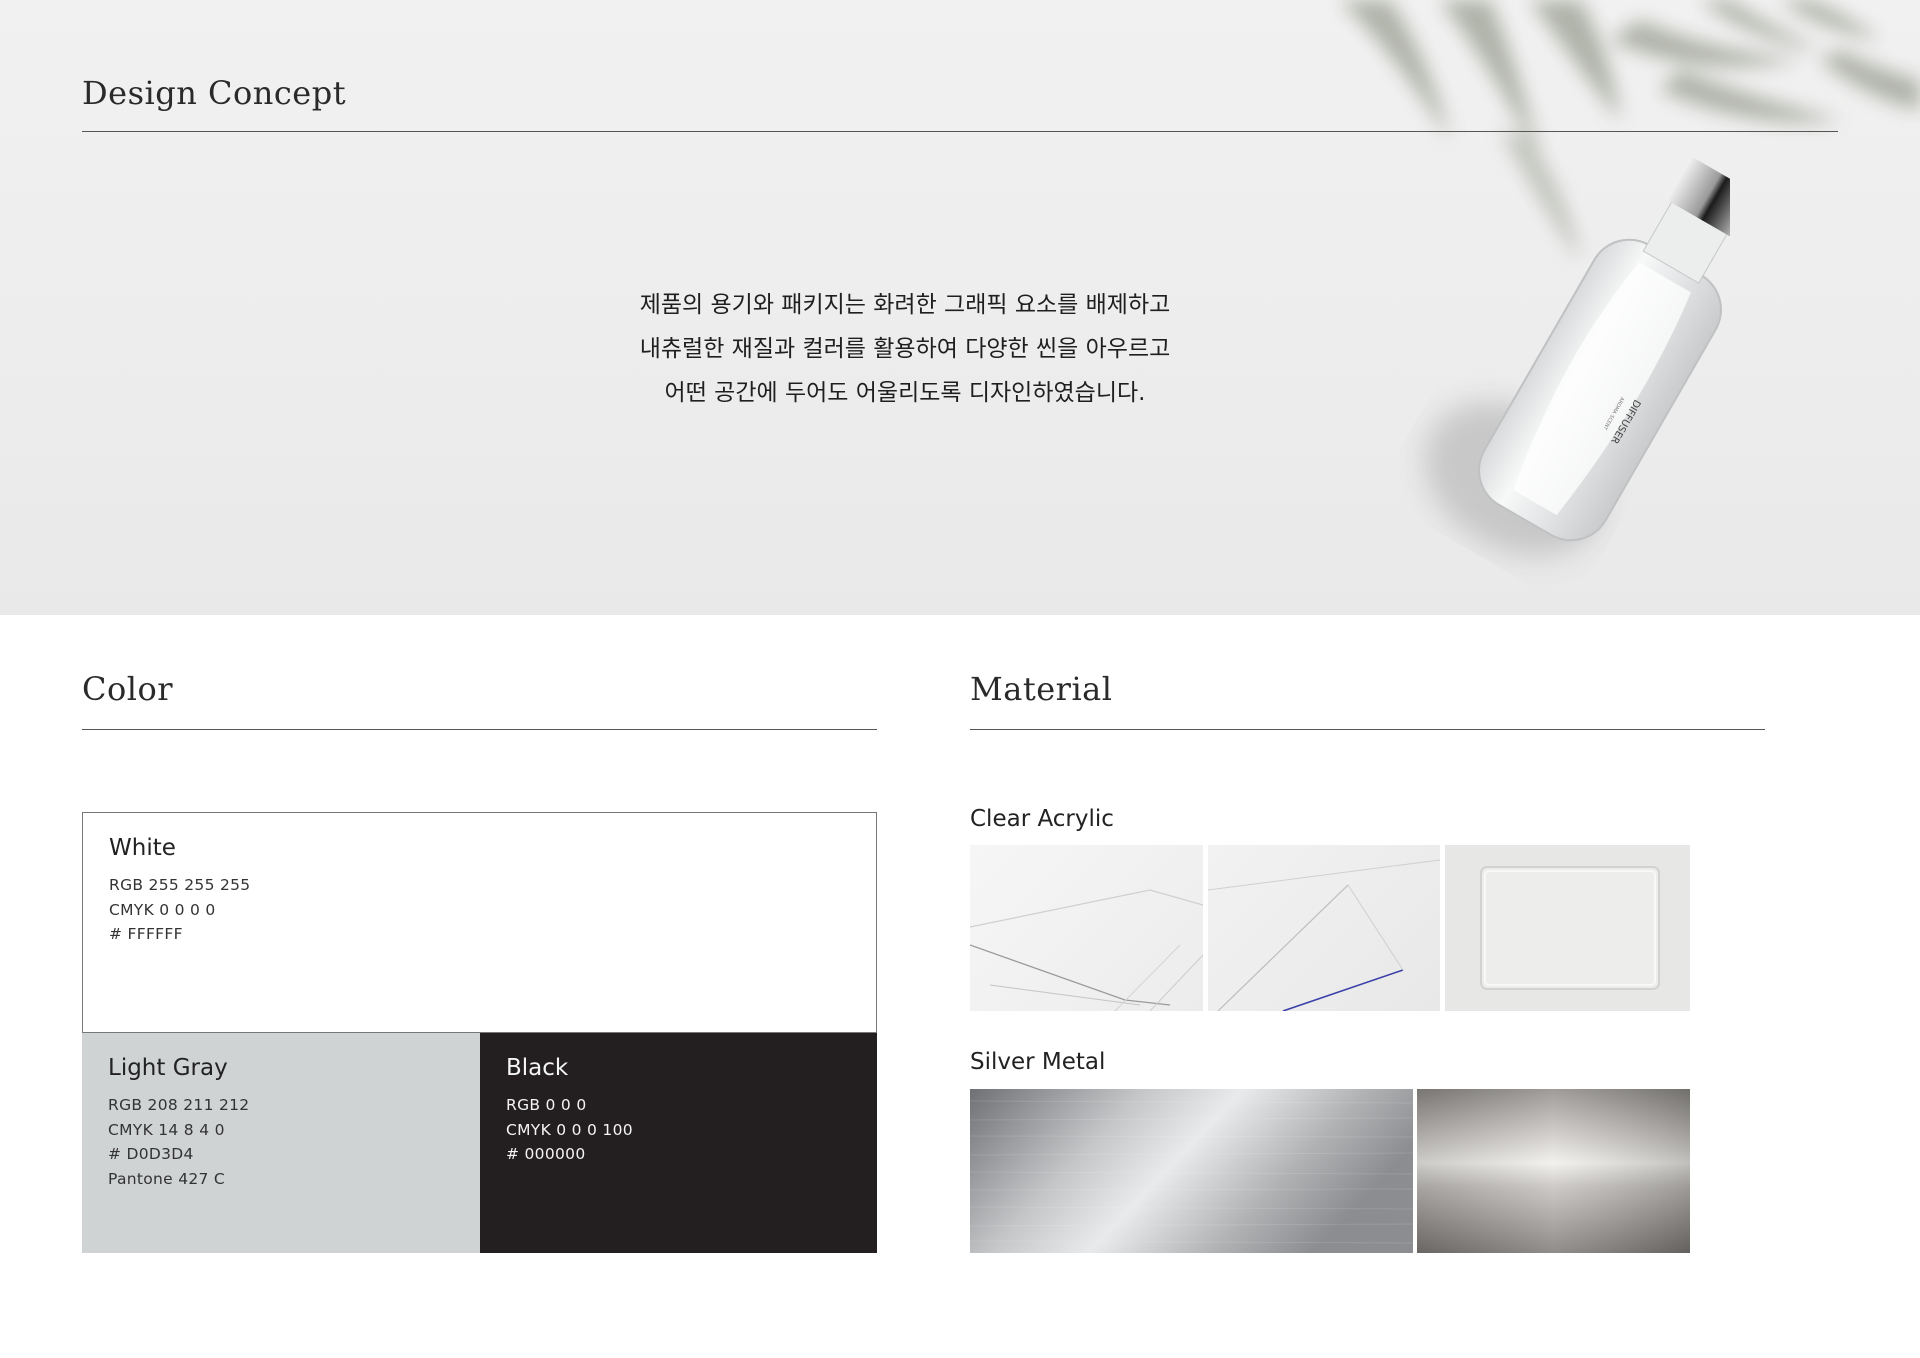  Describe the element at coordinates (1086, 928) in the screenshot. I see `acrylic-sheets-image` at that location.